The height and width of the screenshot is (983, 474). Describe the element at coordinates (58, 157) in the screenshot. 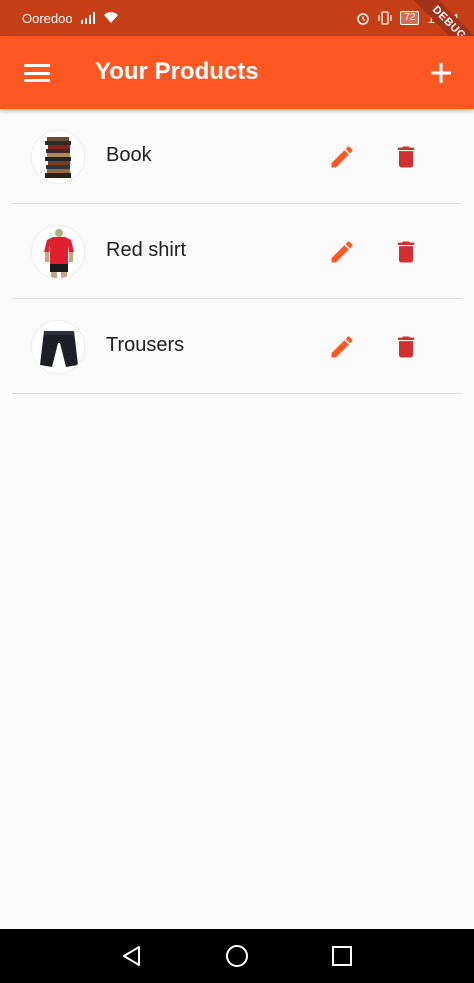

I see `book-stack-image` at that location.